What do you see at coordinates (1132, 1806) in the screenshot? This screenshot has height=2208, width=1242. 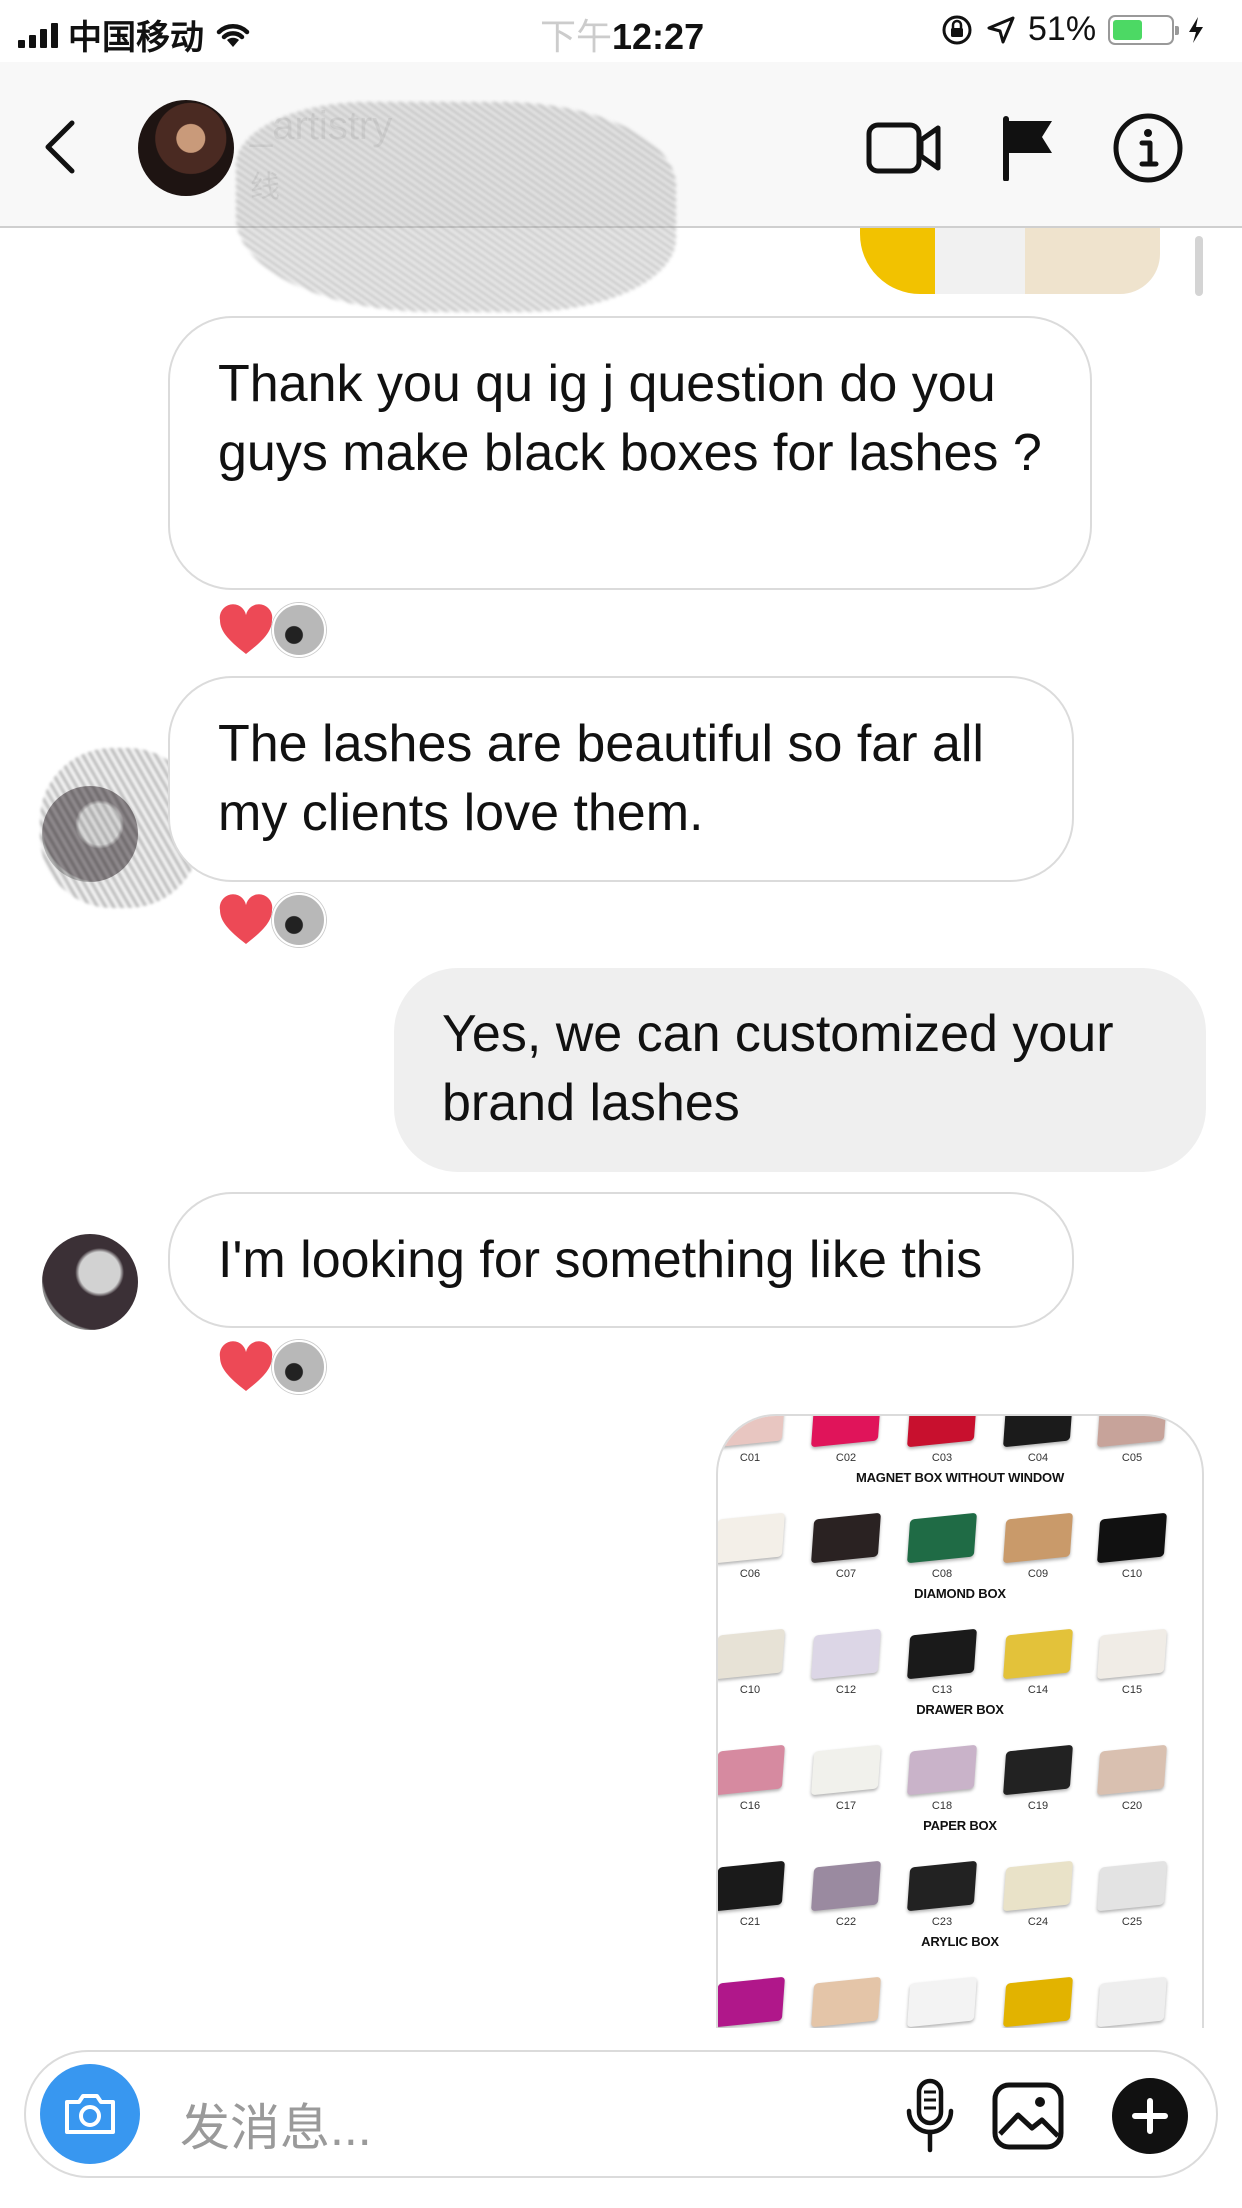 I see `catalog-code-label: C20` at bounding box center [1132, 1806].